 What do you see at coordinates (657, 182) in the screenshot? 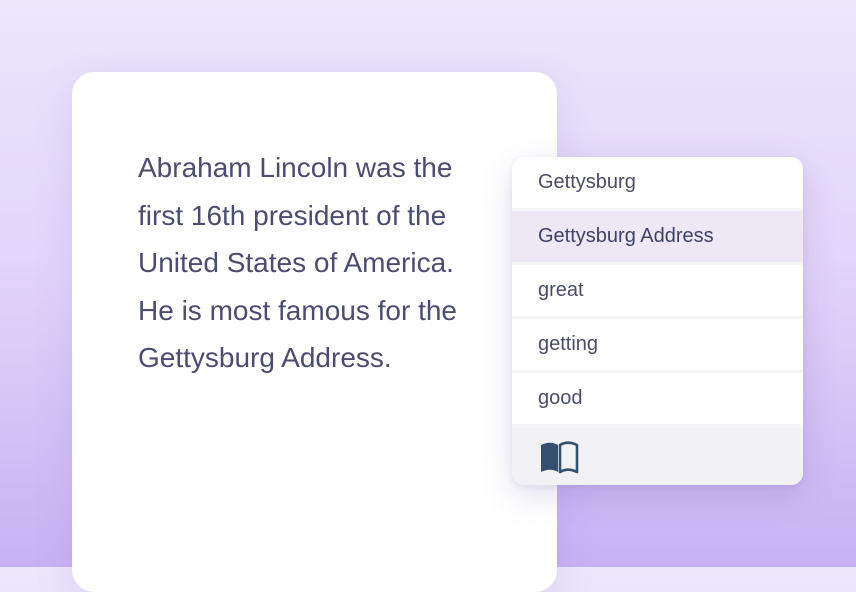
I see `suggestion-item: Gettysburg` at bounding box center [657, 182].